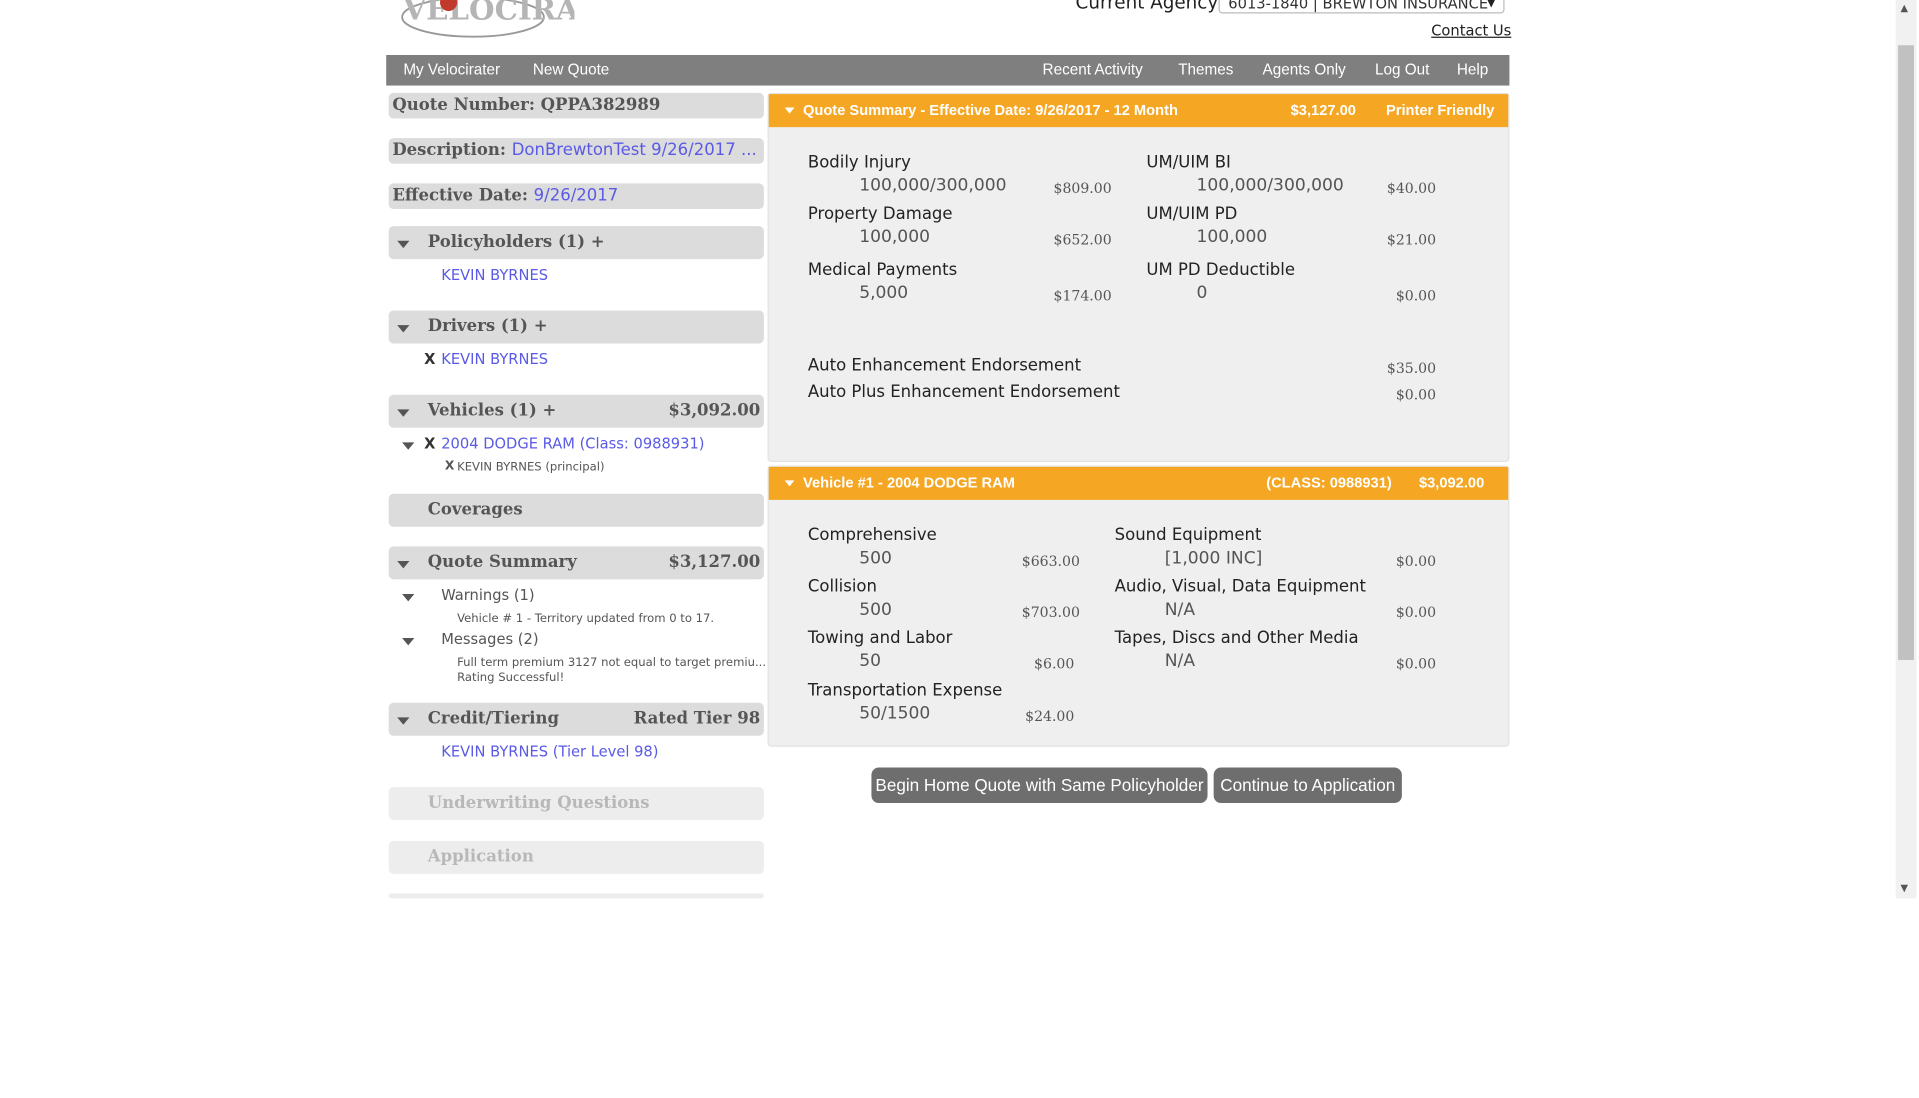 The image size is (1919, 1098). I want to click on coverage-name: Property Damage, so click(880, 214).